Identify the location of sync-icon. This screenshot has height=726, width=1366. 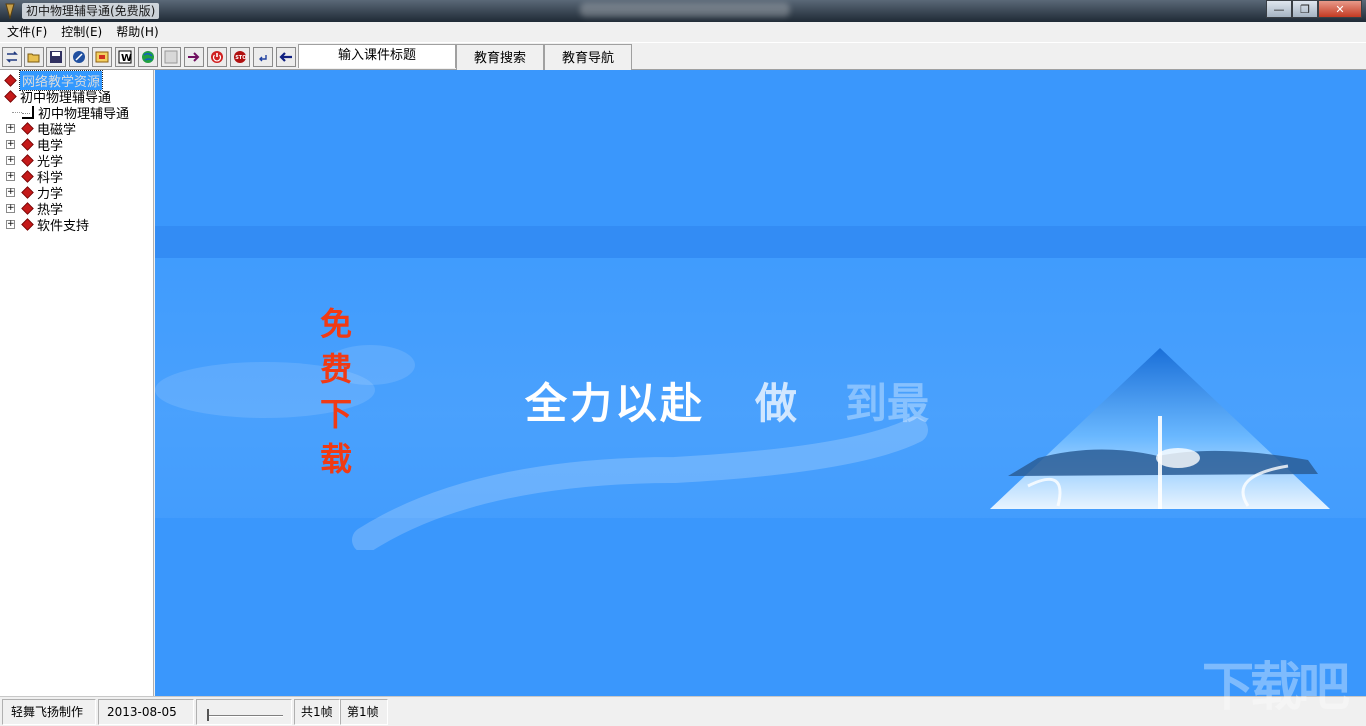
(12, 57).